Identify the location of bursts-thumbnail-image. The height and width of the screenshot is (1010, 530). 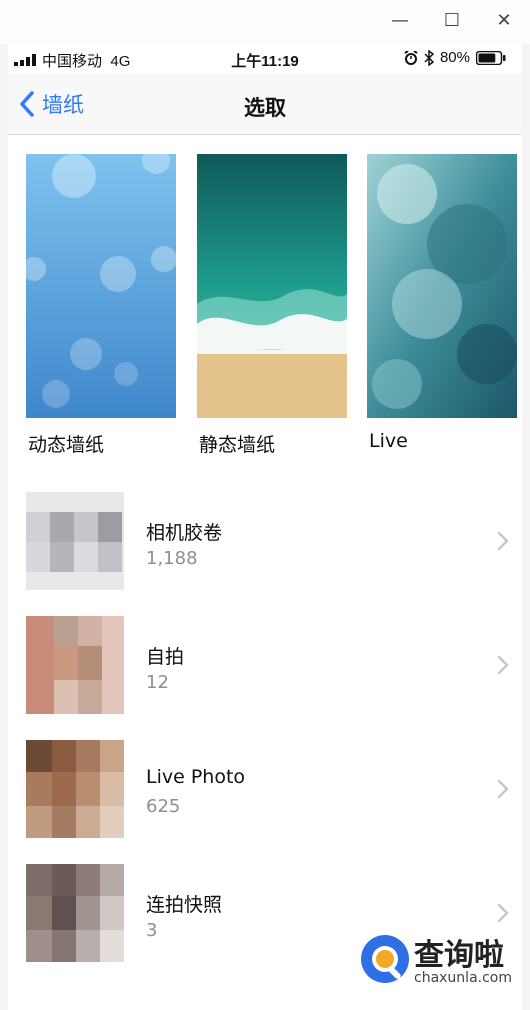
(75, 913).